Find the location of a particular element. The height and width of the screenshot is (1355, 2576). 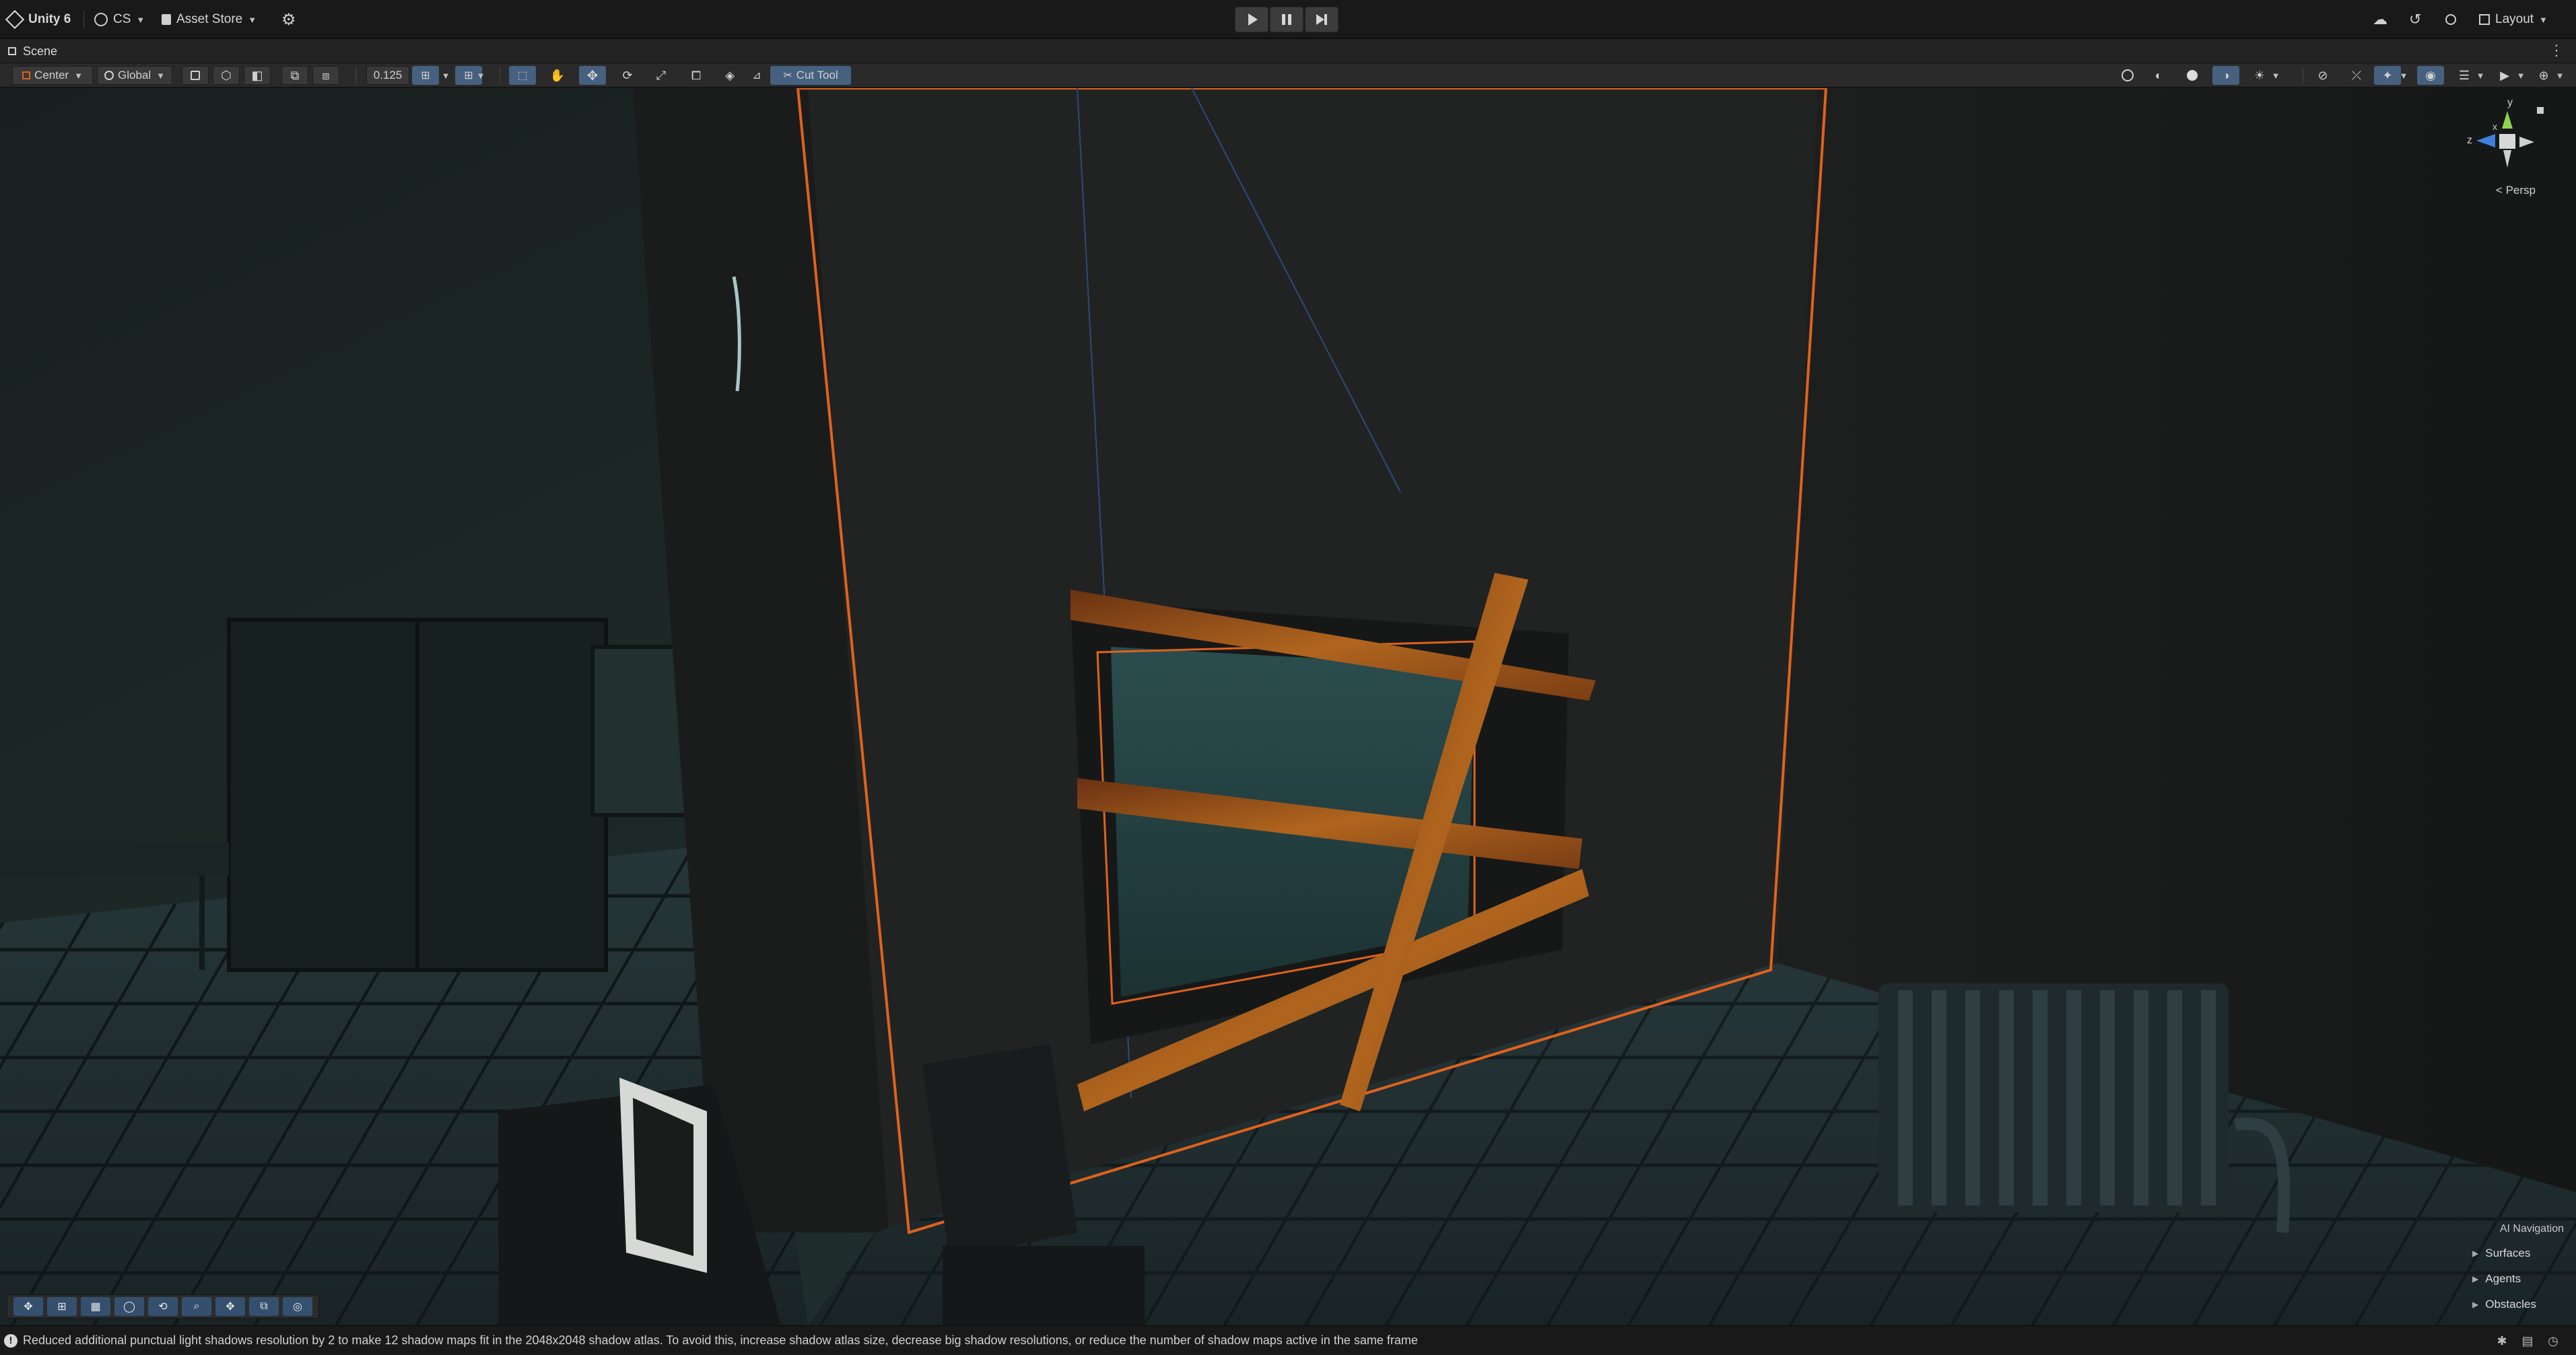

bag-icon is located at coordinates (166, 19).